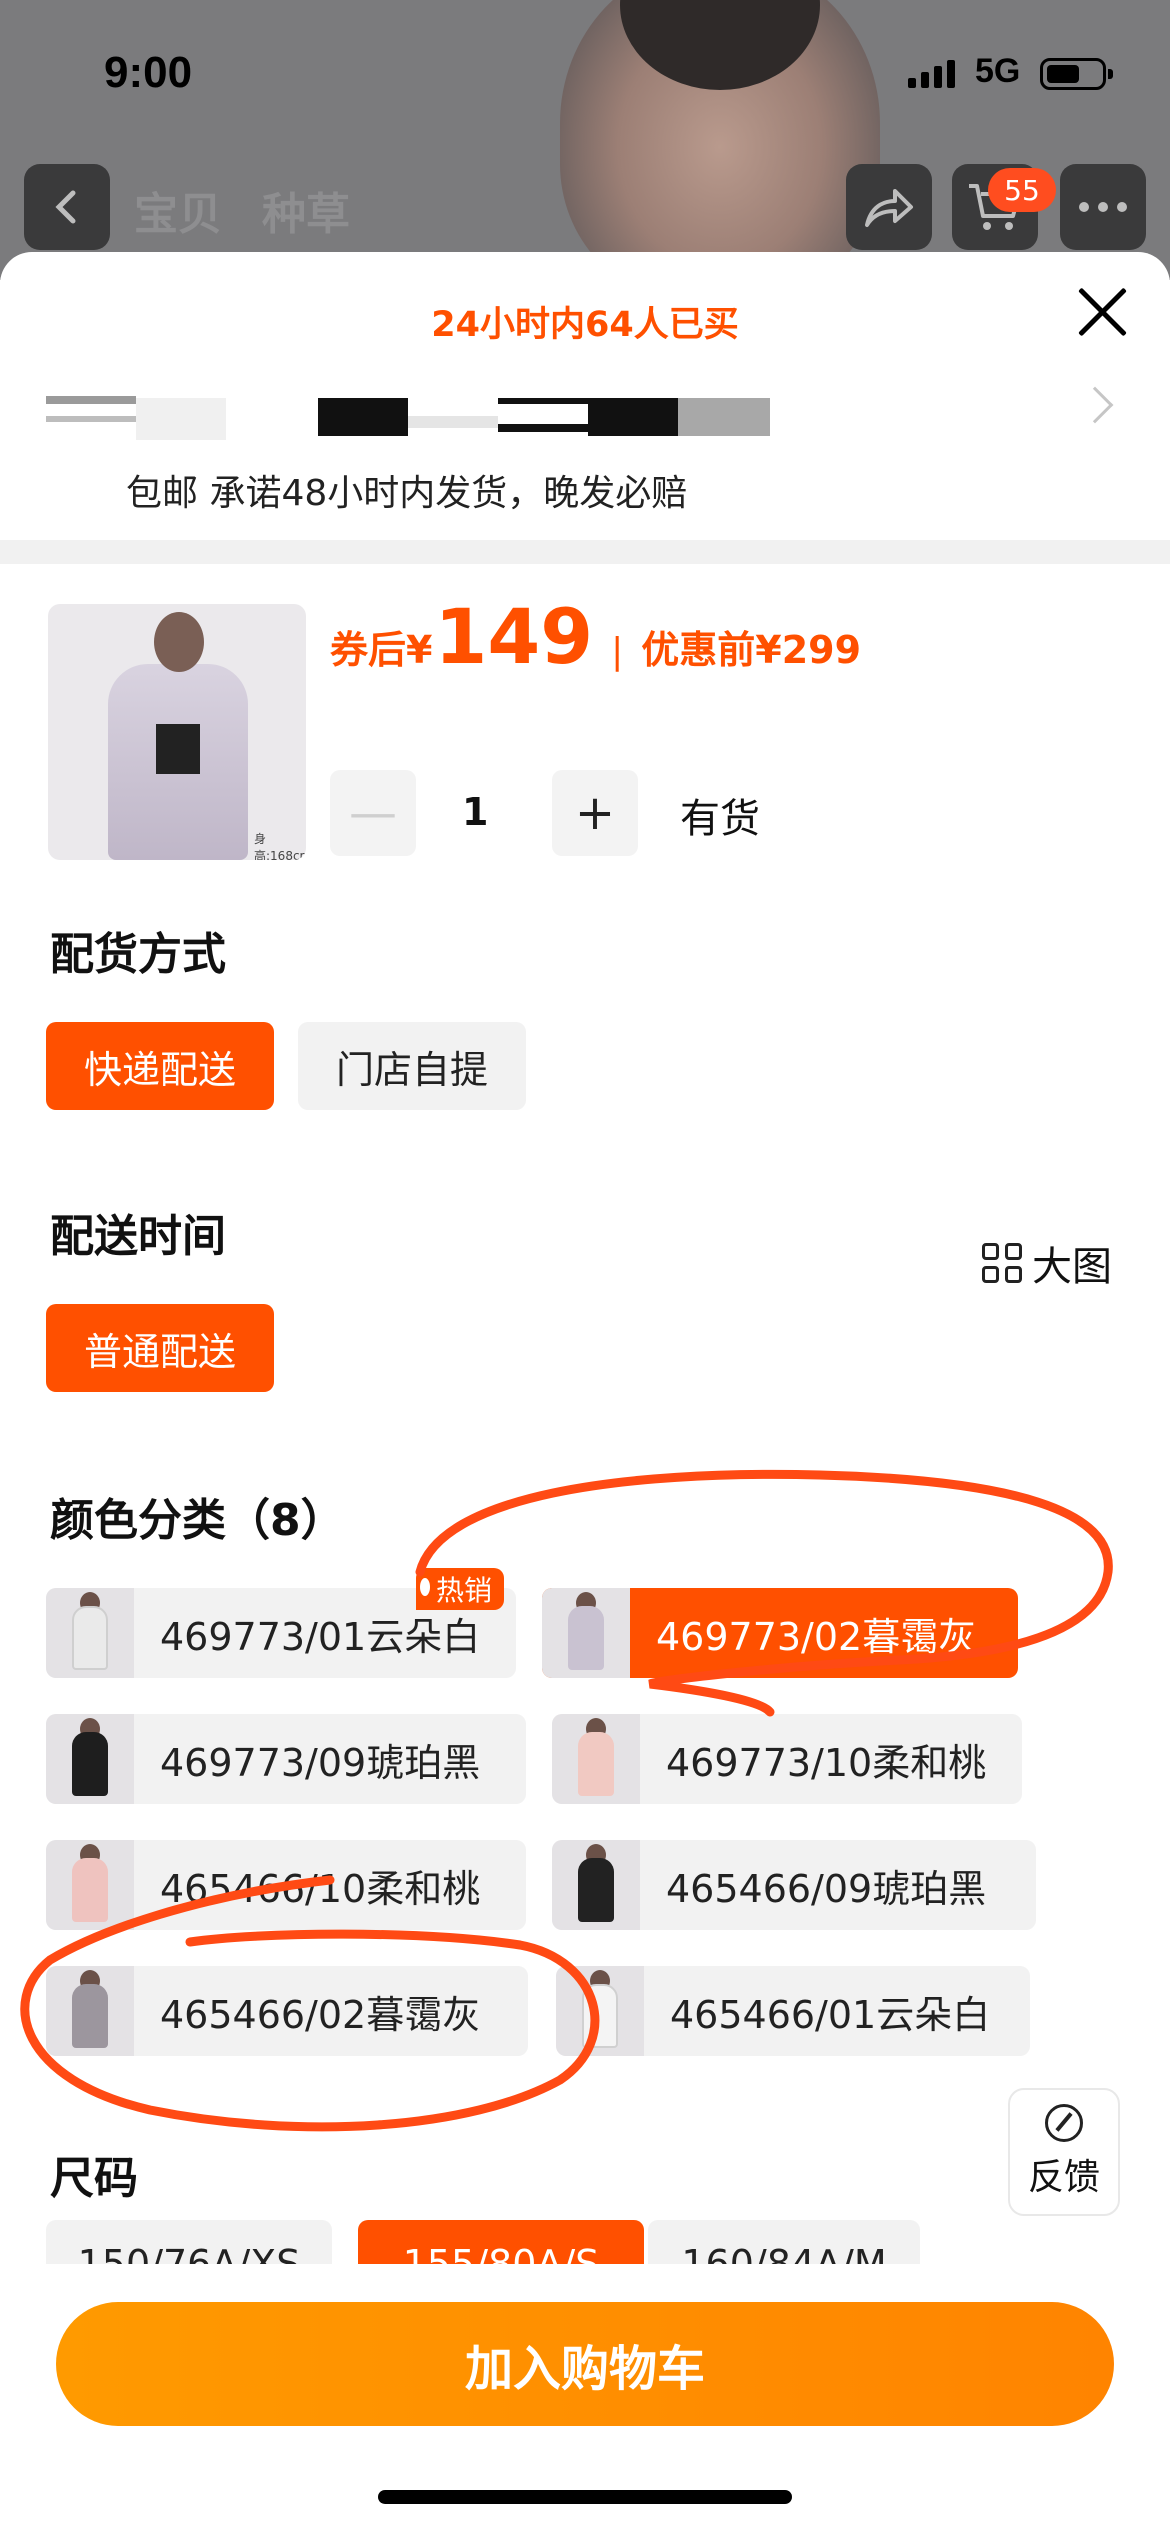 Image resolution: width=1170 pixels, height=2532 pixels. I want to click on quantity-value: 1, so click(475, 812).